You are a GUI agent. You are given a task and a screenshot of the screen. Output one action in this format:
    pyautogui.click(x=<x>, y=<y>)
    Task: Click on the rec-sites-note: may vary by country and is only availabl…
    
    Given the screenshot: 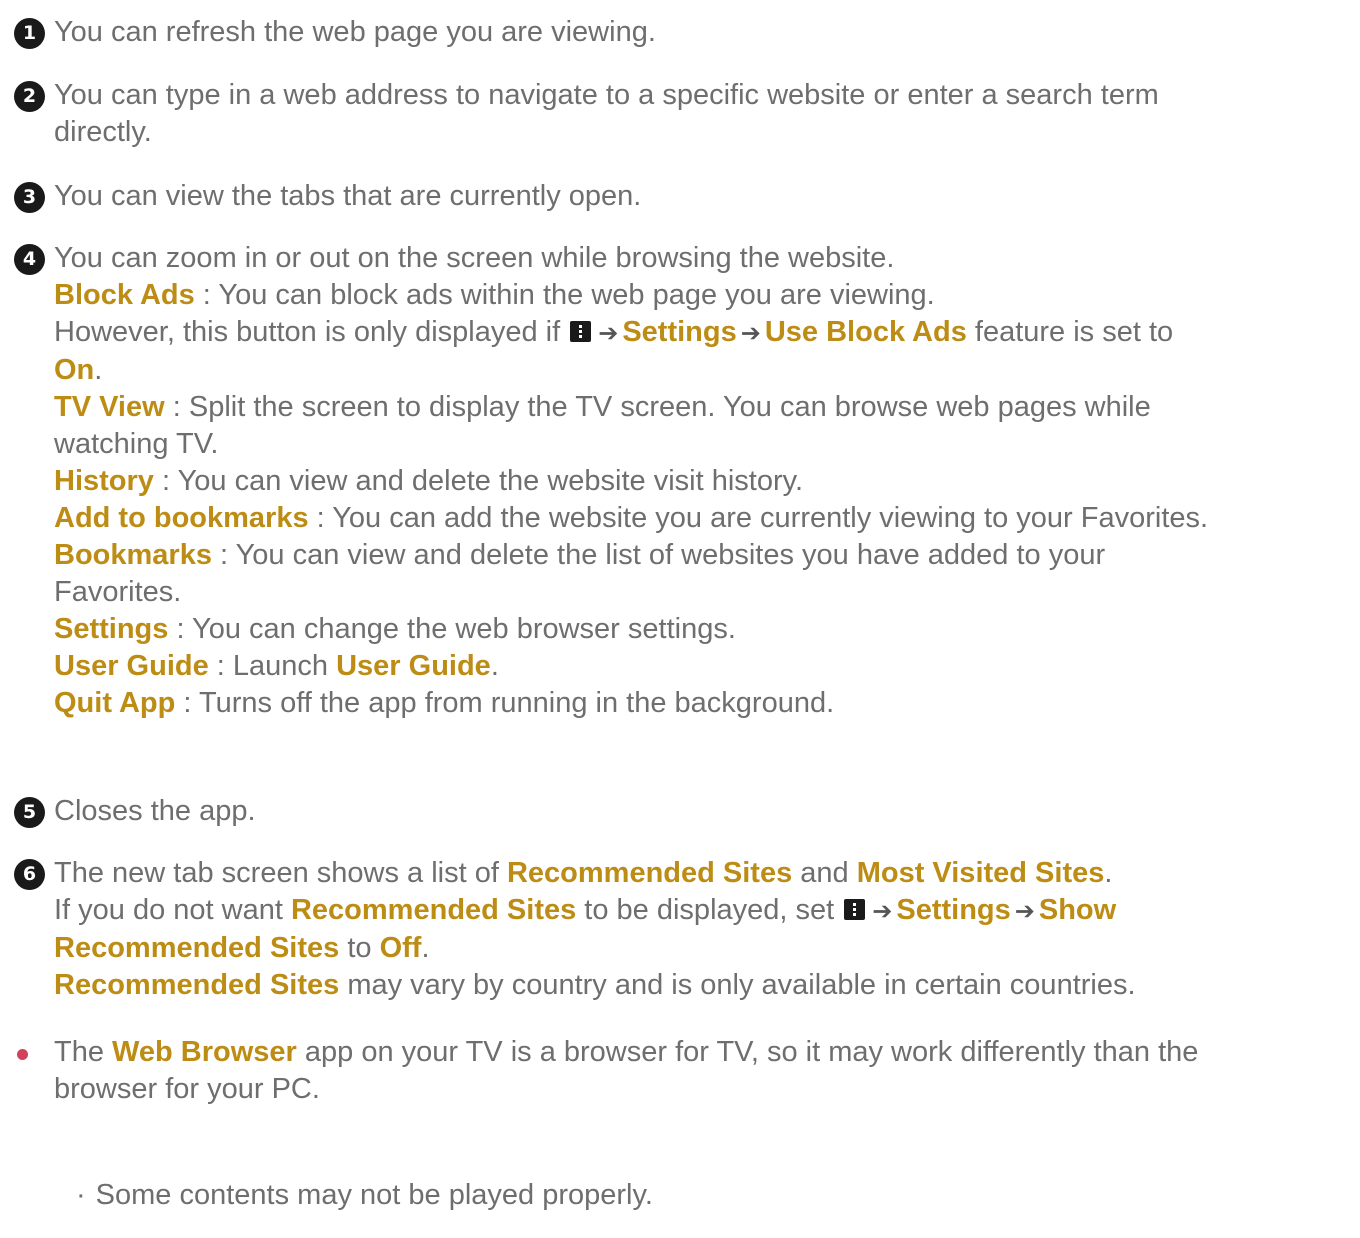 What is the action you would take?
    pyautogui.click(x=737, y=985)
    